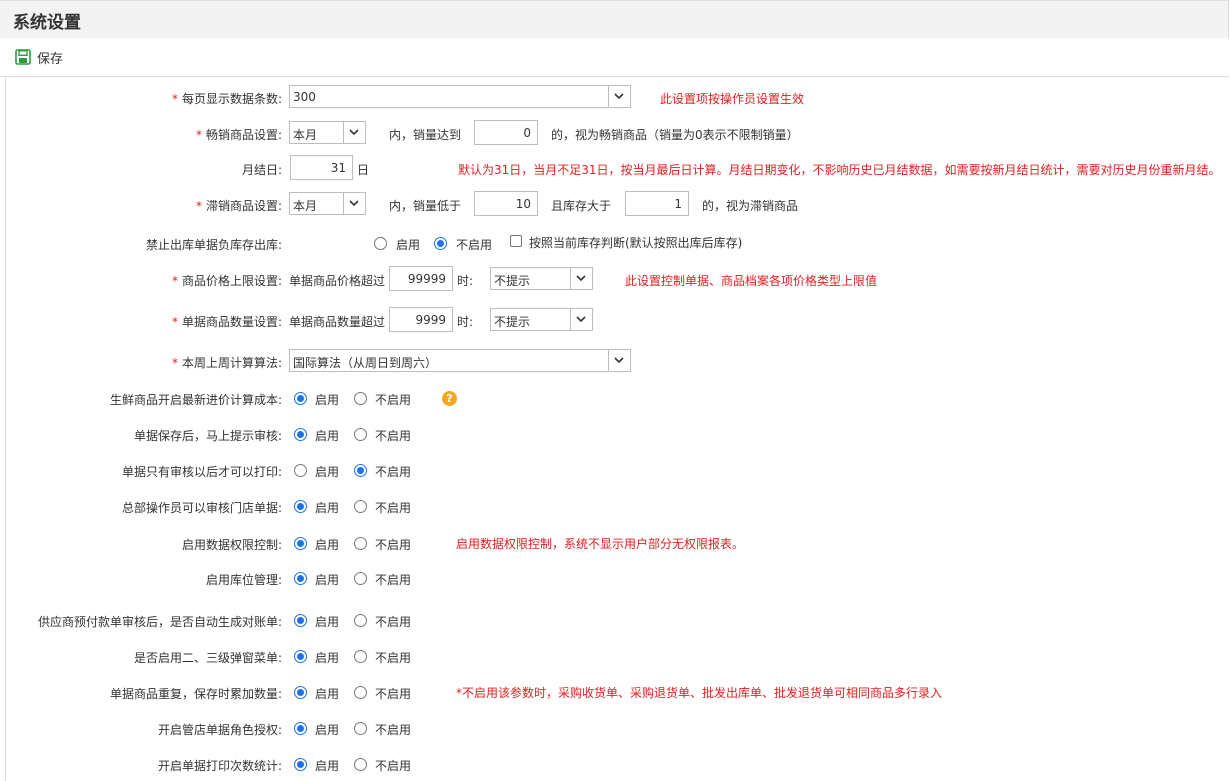 This screenshot has width=1230, height=781. I want to click on hq-audit-disable-label: 不启用, so click(393, 508).